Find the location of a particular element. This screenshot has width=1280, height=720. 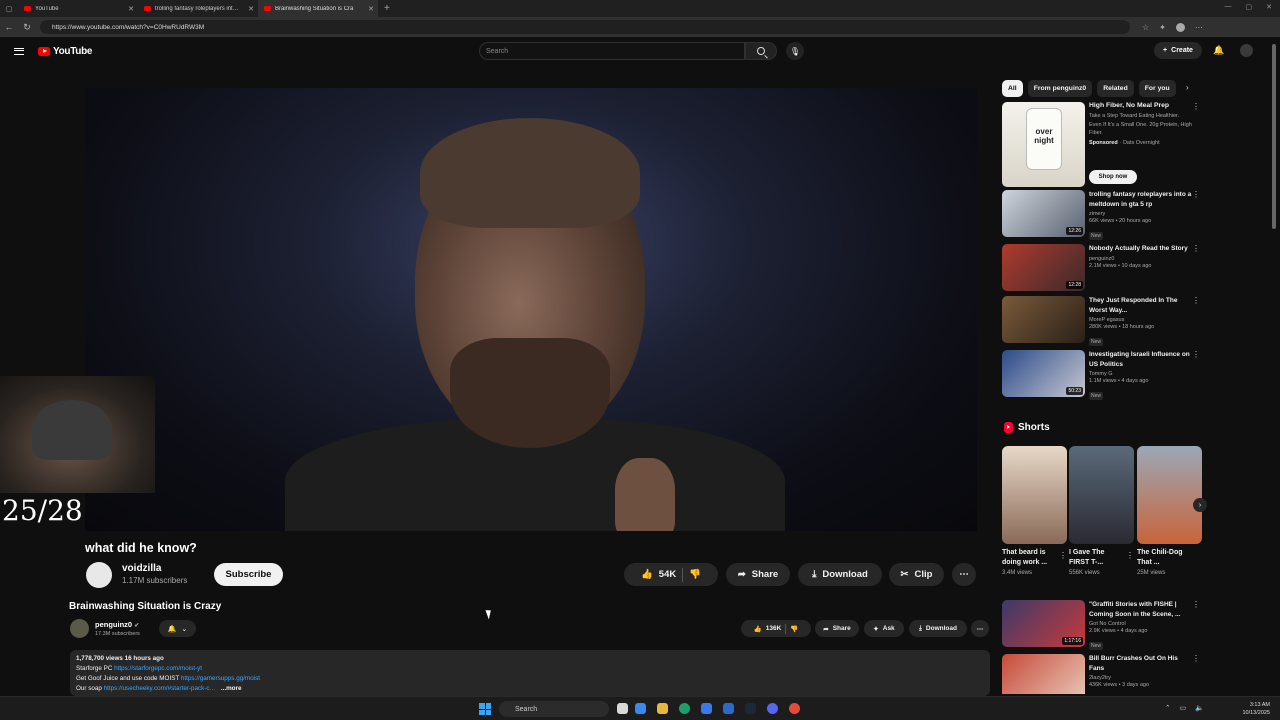

steam-icon is located at coordinates (750, 708).